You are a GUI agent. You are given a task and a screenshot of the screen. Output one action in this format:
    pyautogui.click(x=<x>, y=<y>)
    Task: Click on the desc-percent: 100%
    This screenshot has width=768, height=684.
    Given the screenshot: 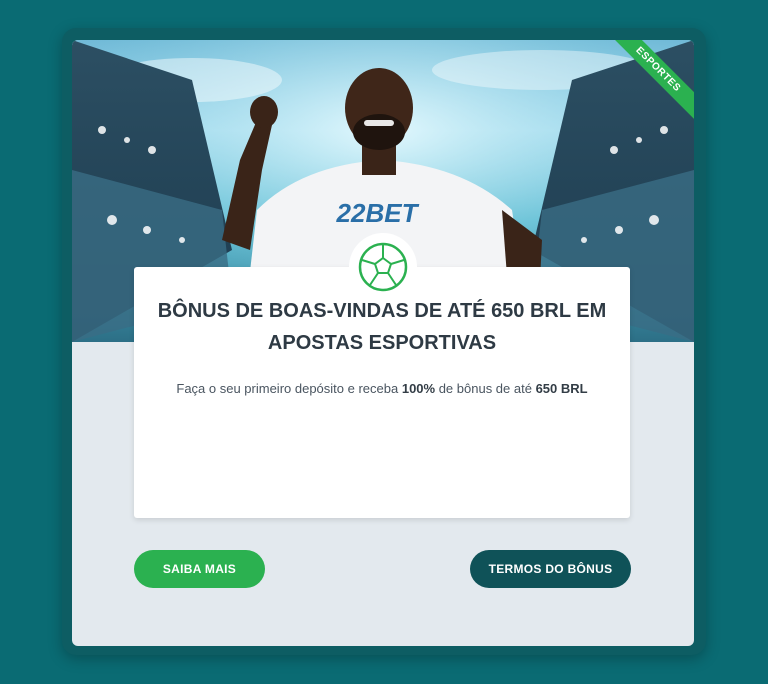 What is the action you would take?
    pyautogui.click(x=418, y=388)
    